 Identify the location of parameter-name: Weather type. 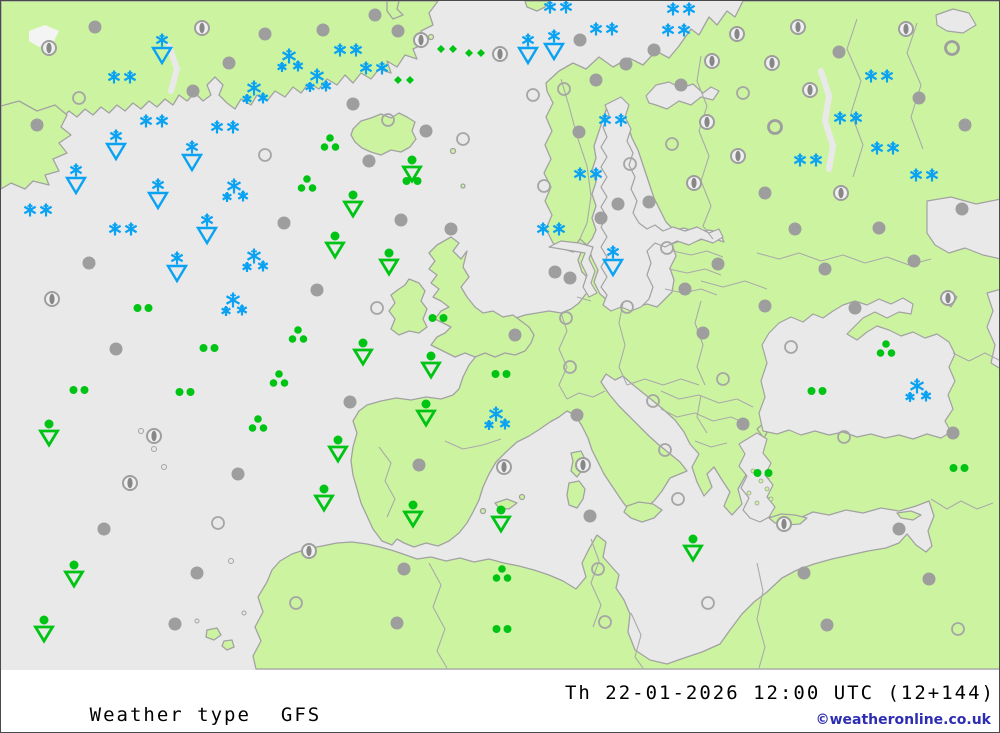
(170, 715).